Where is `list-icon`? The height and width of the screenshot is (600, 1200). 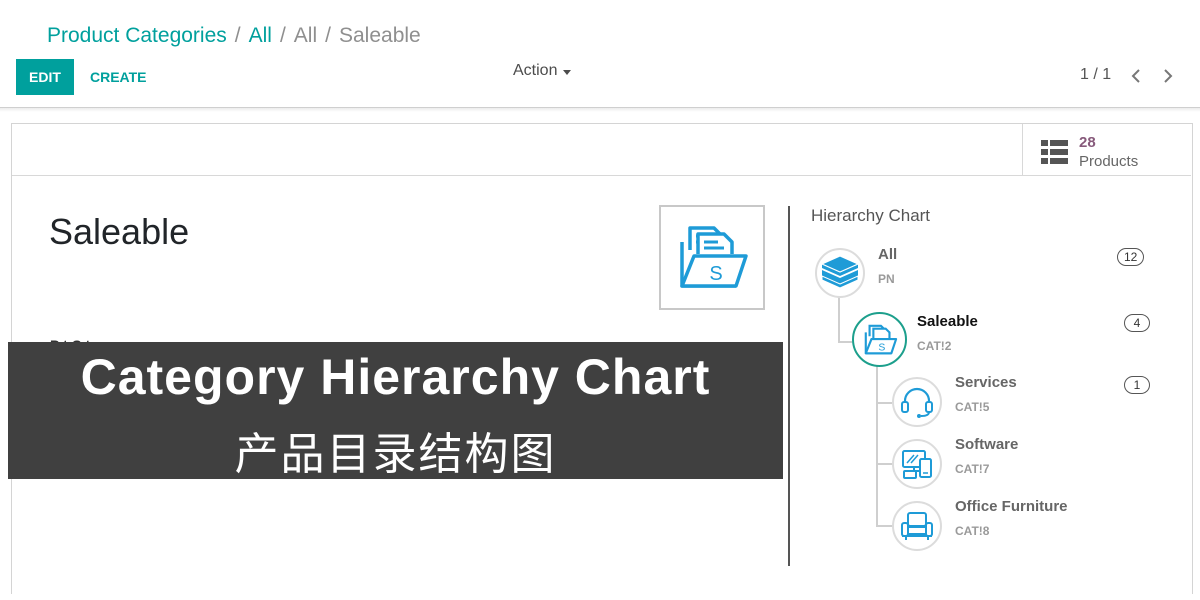
list-icon is located at coordinates (1054, 152).